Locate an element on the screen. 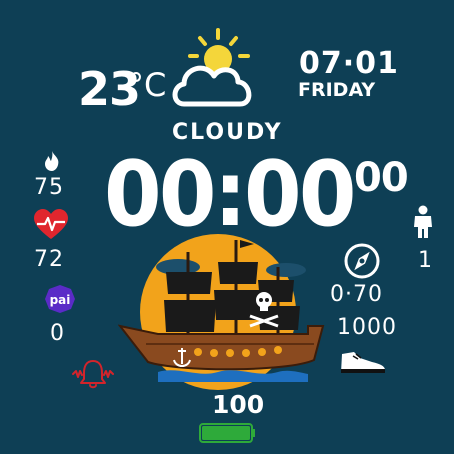  battery-icon is located at coordinates (227, 433).